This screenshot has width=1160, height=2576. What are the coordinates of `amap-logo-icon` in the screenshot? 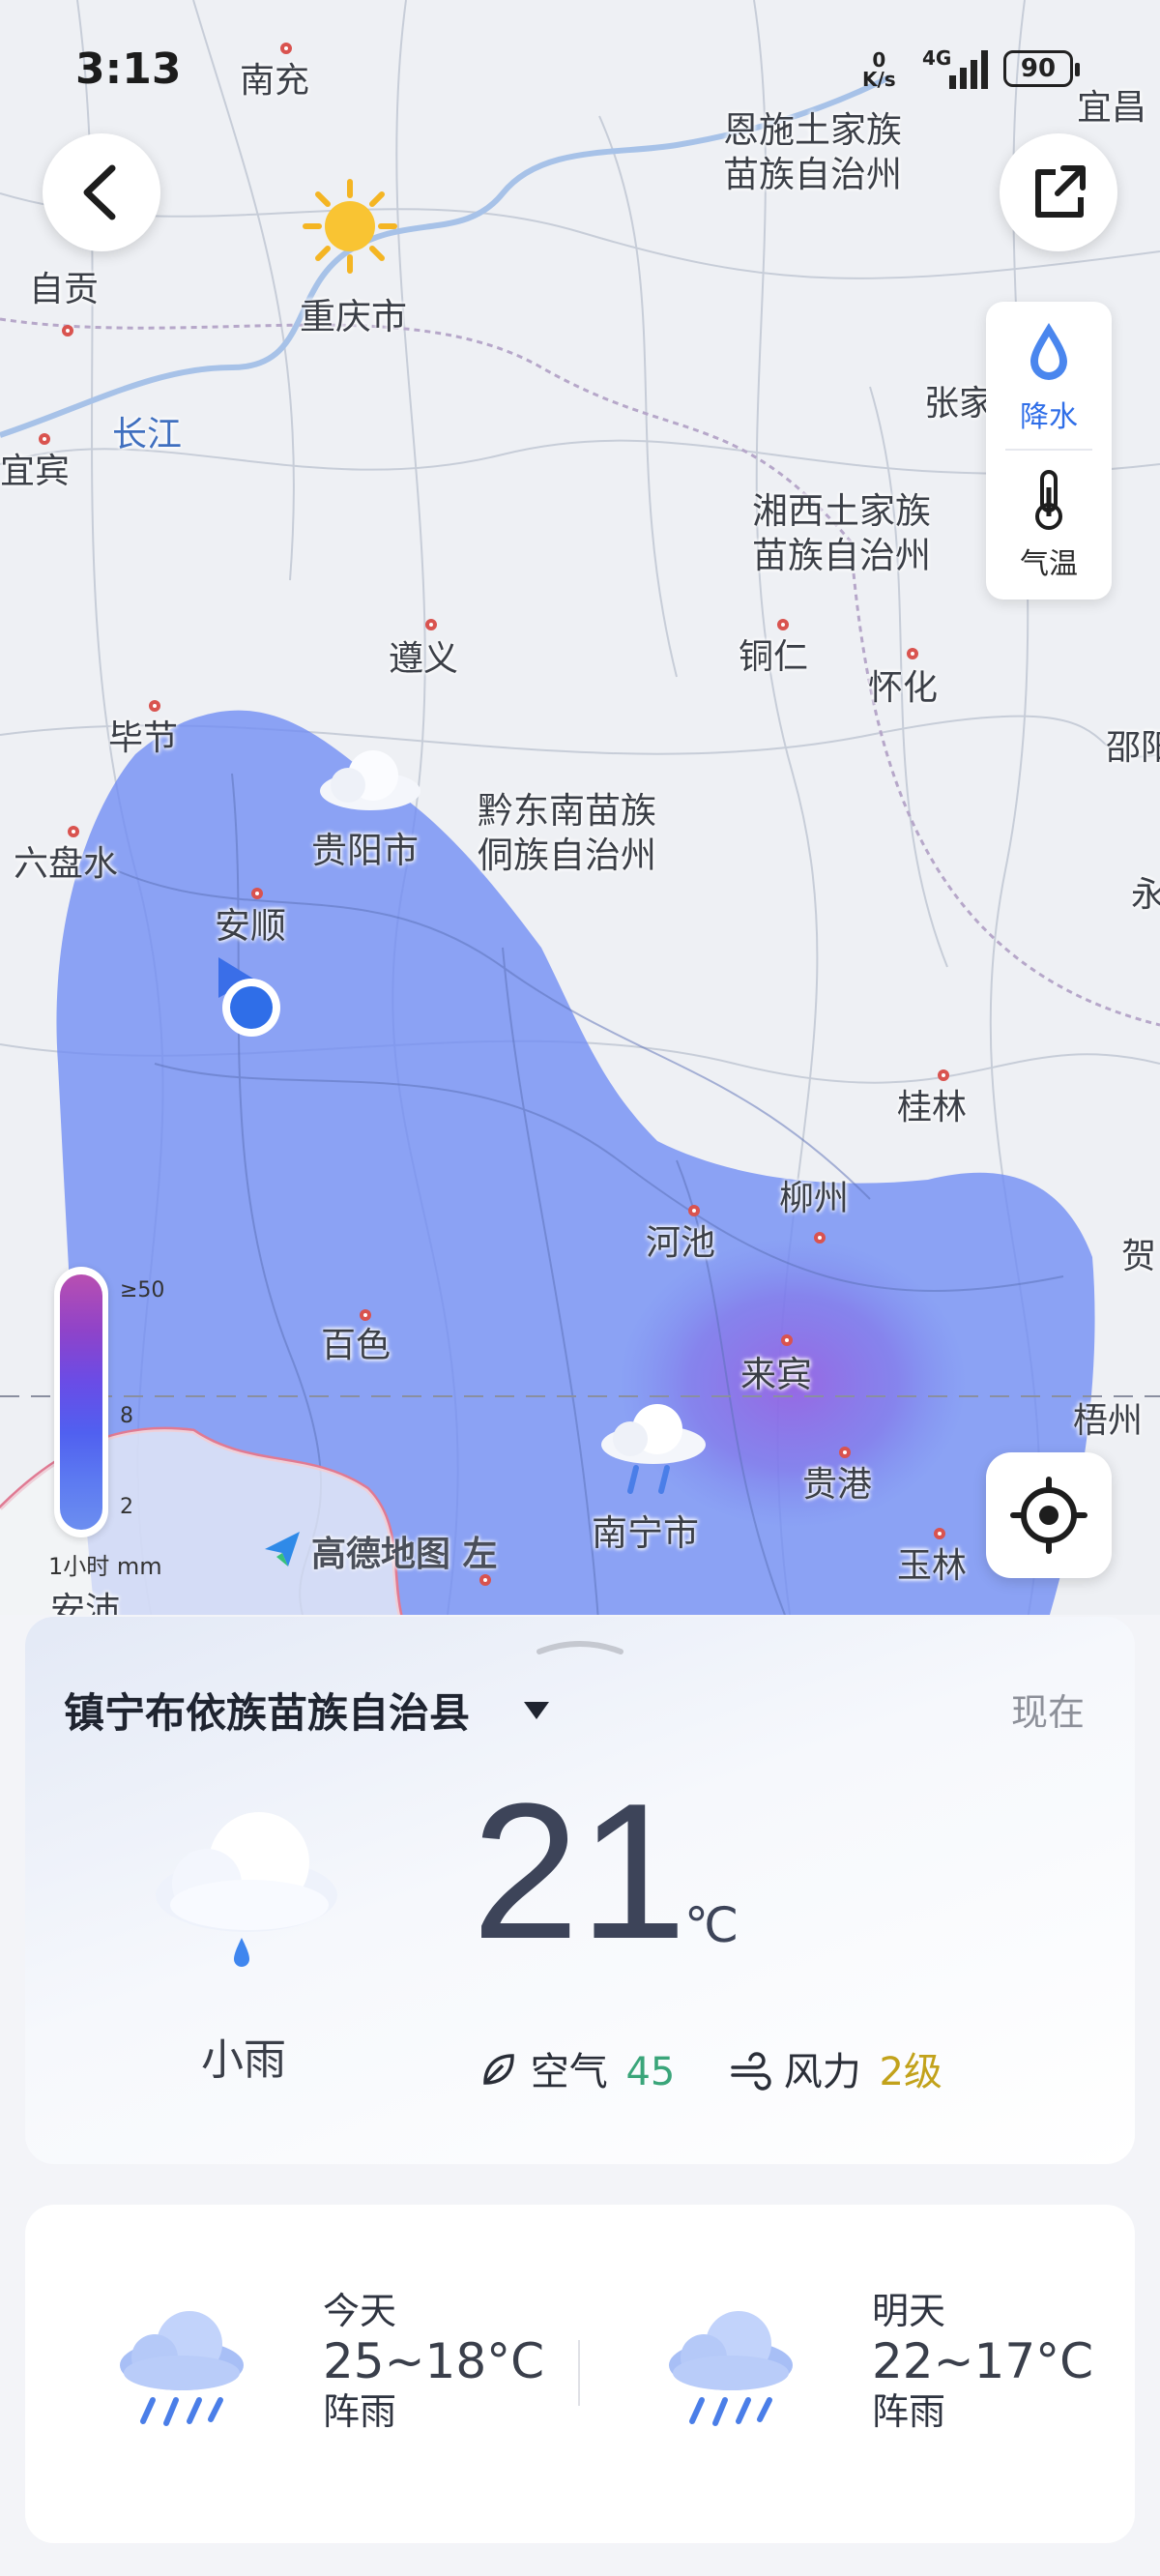 It's located at (282, 1549).